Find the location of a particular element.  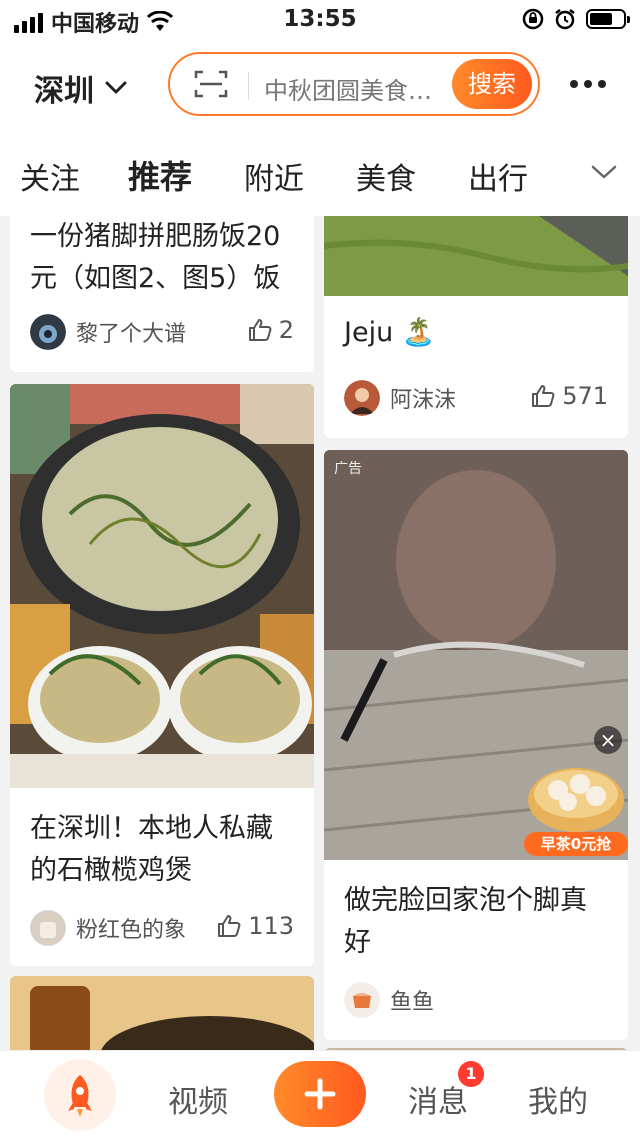

post-button is located at coordinates (320, 1094).